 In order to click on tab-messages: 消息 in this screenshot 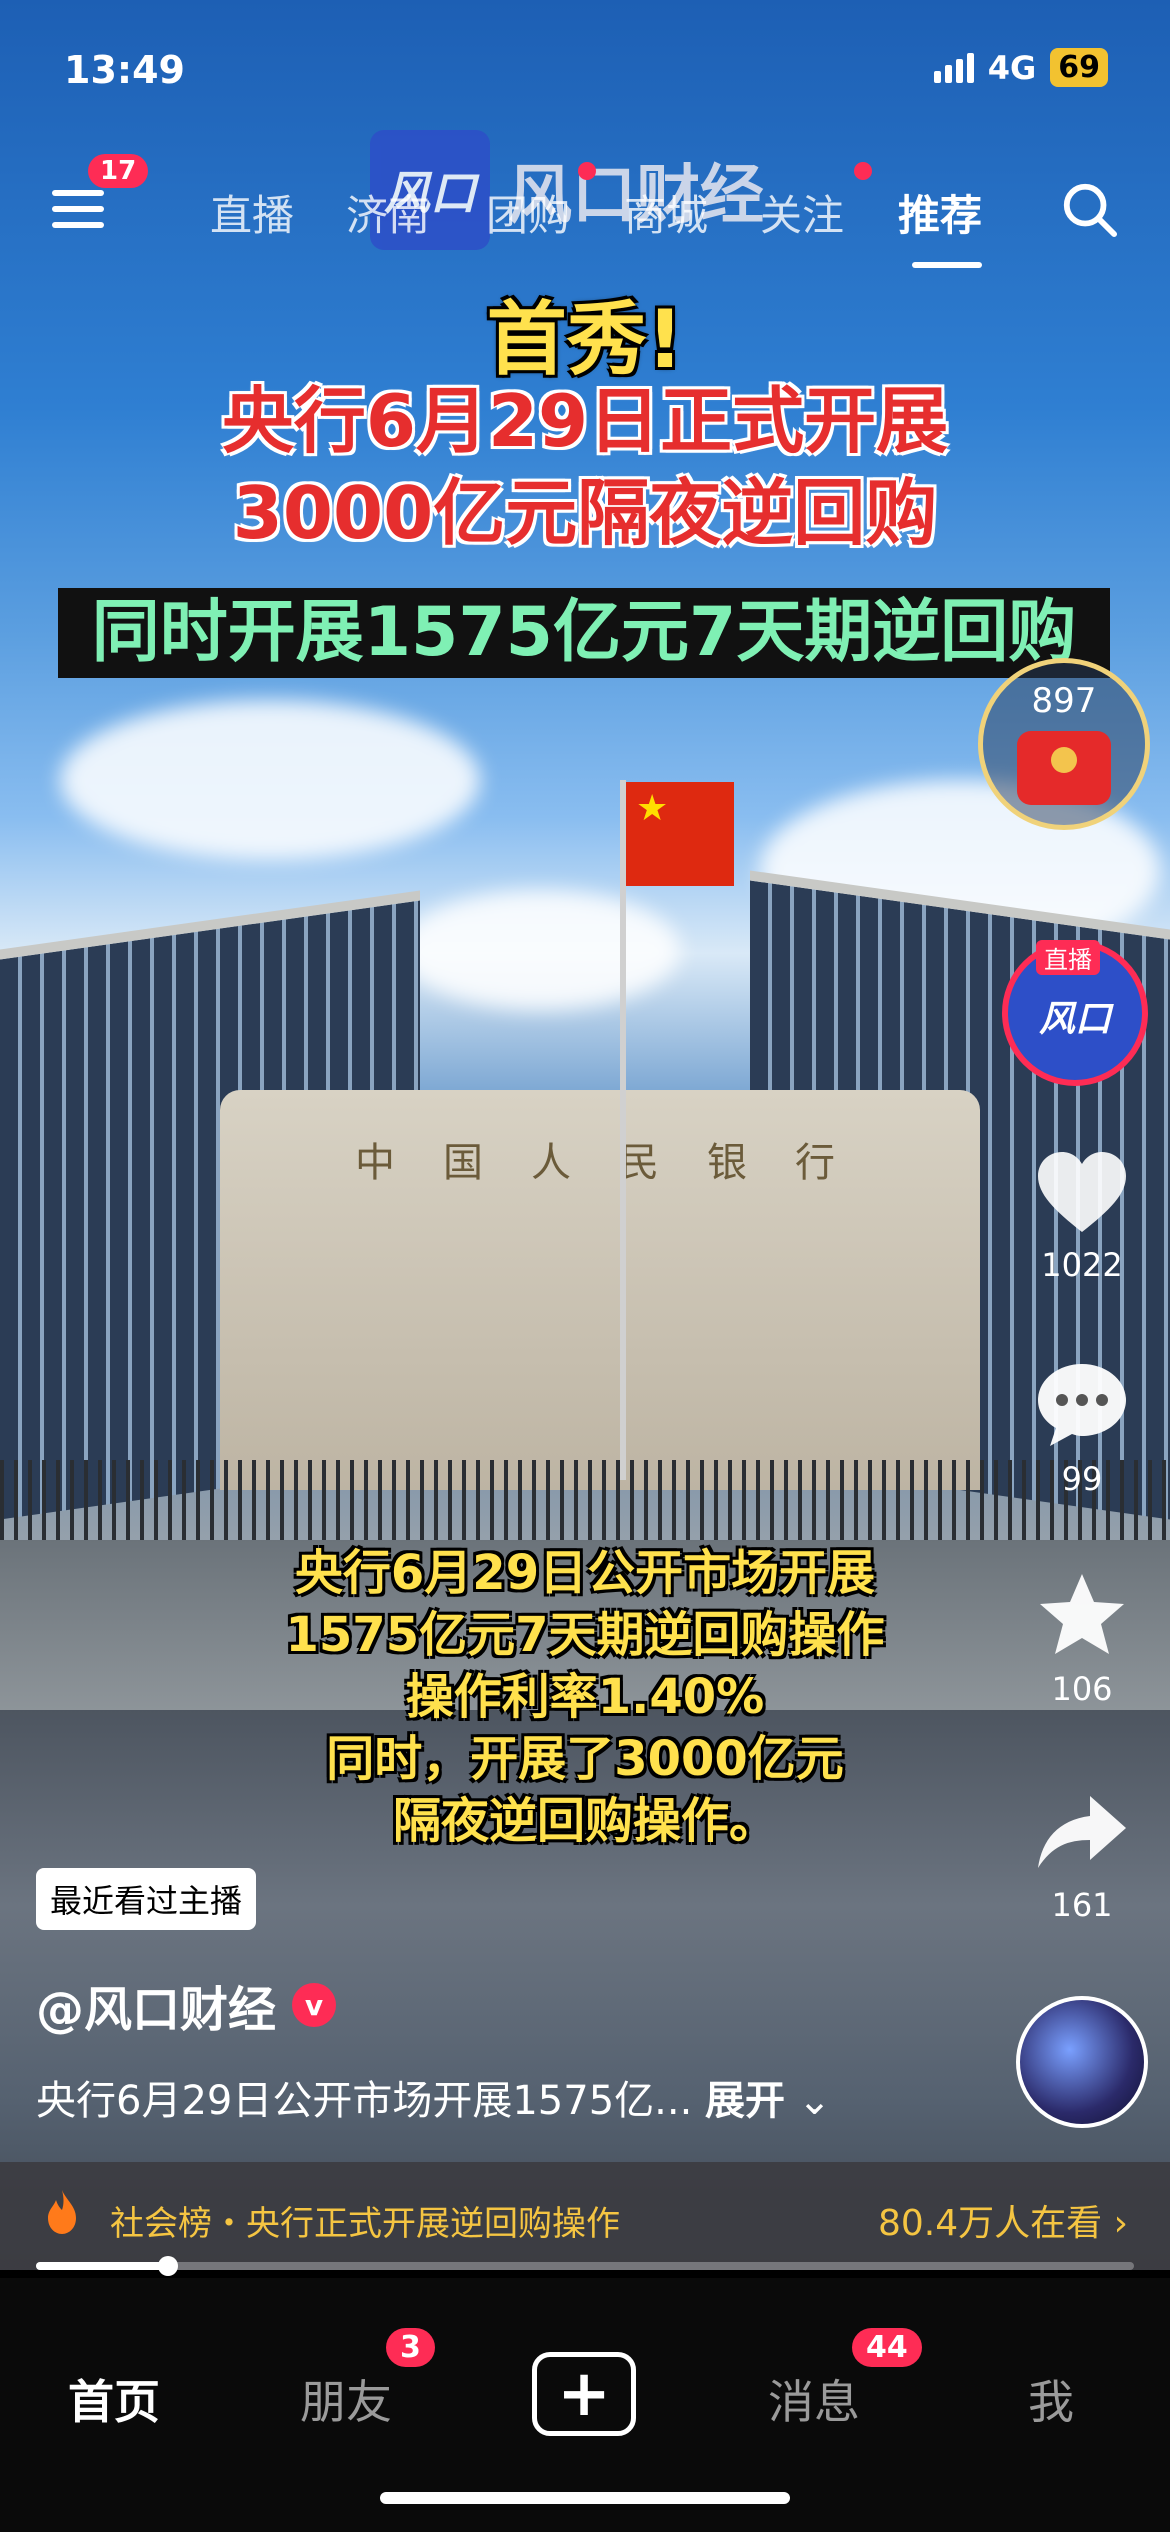, I will do `click(814, 2399)`.